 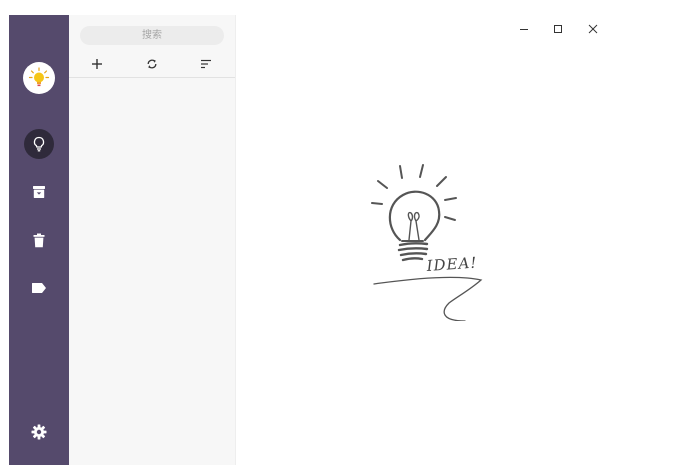 I want to click on sync-icon, so click(x=152, y=64).